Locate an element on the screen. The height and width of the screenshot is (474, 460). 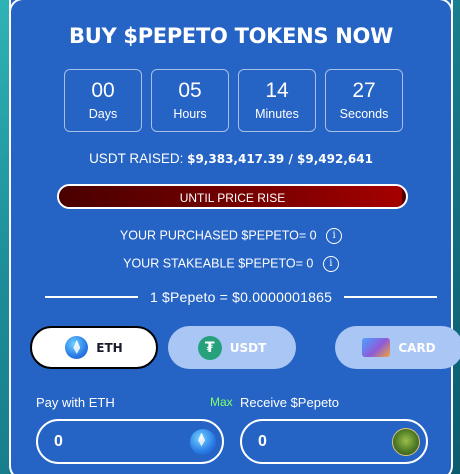
countdown-days: 00 Days is located at coordinates (103, 100).